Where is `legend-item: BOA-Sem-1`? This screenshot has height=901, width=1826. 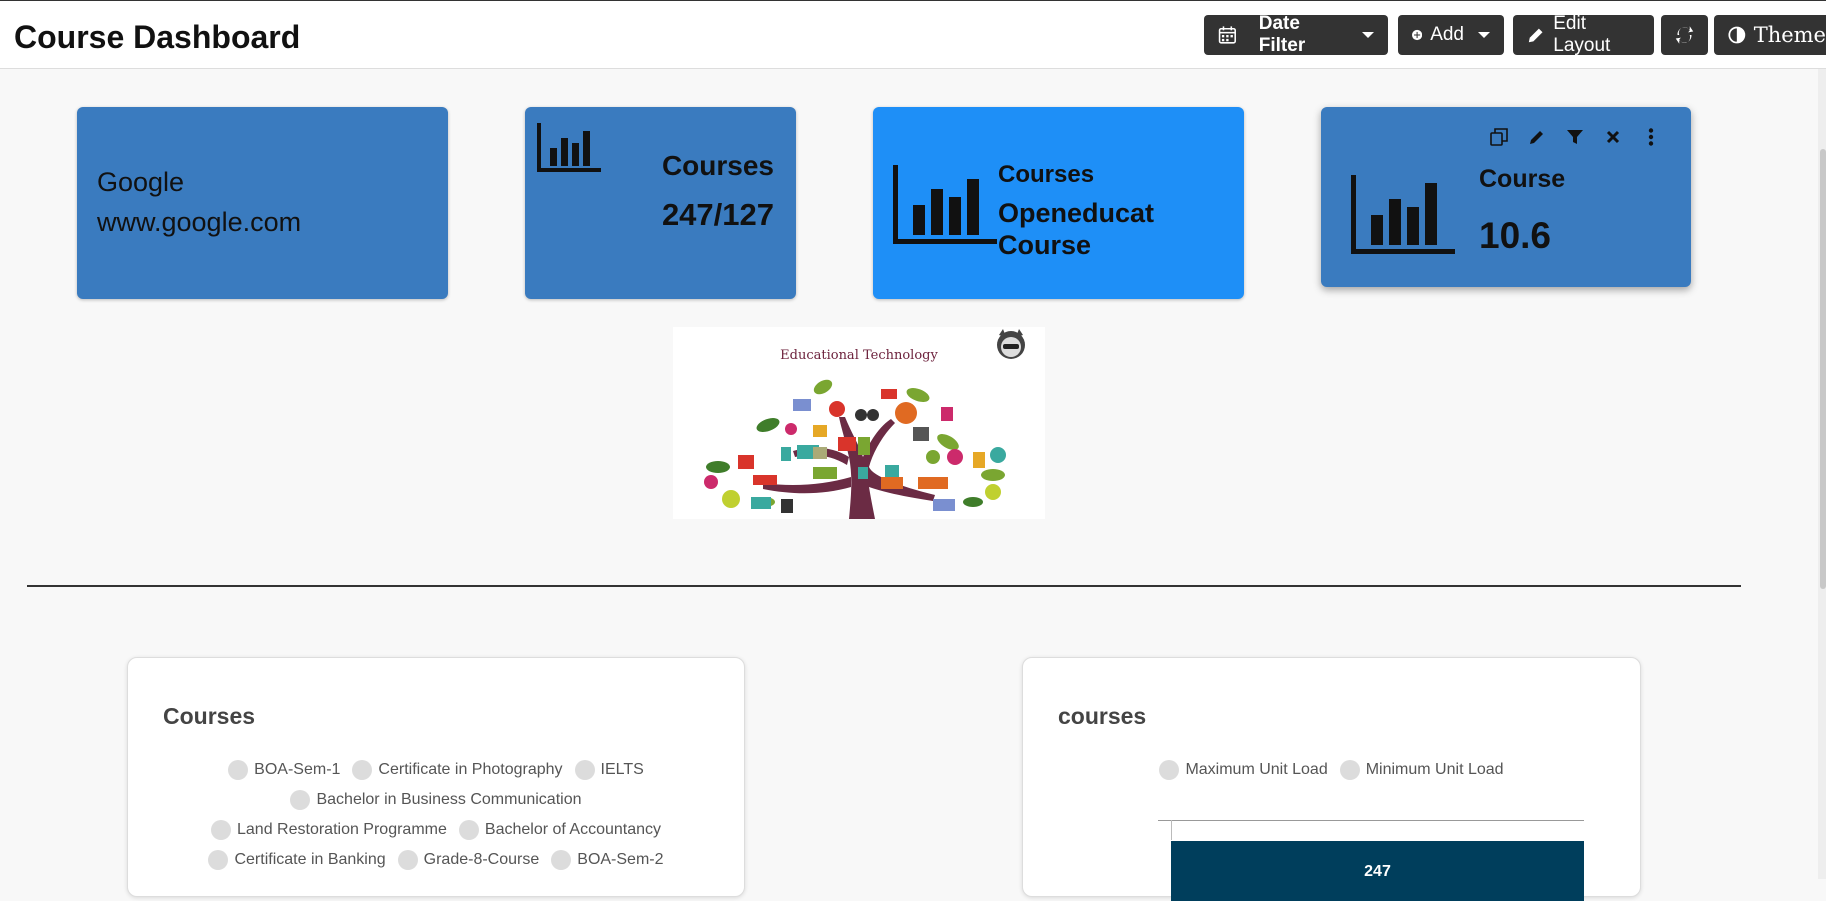
legend-item: BOA-Sem-1 is located at coordinates (284, 770).